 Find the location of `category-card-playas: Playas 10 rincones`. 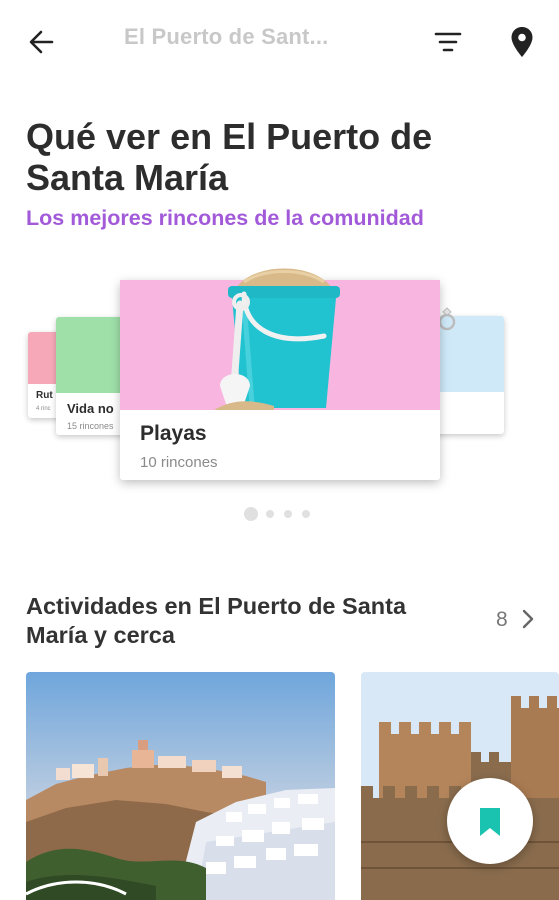

category-card-playas: Playas 10 rincones is located at coordinates (280, 374).